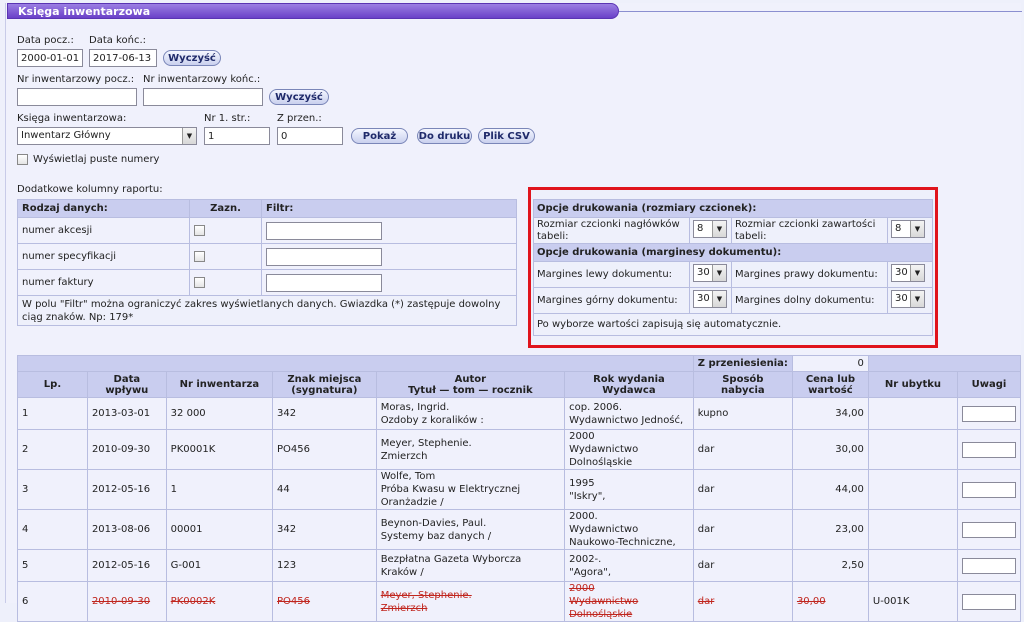 The image size is (1024, 622). What do you see at coordinates (629, 390) in the screenshot?
I see `col-year-line2: Wydawca` at bounding box center [629, 390].